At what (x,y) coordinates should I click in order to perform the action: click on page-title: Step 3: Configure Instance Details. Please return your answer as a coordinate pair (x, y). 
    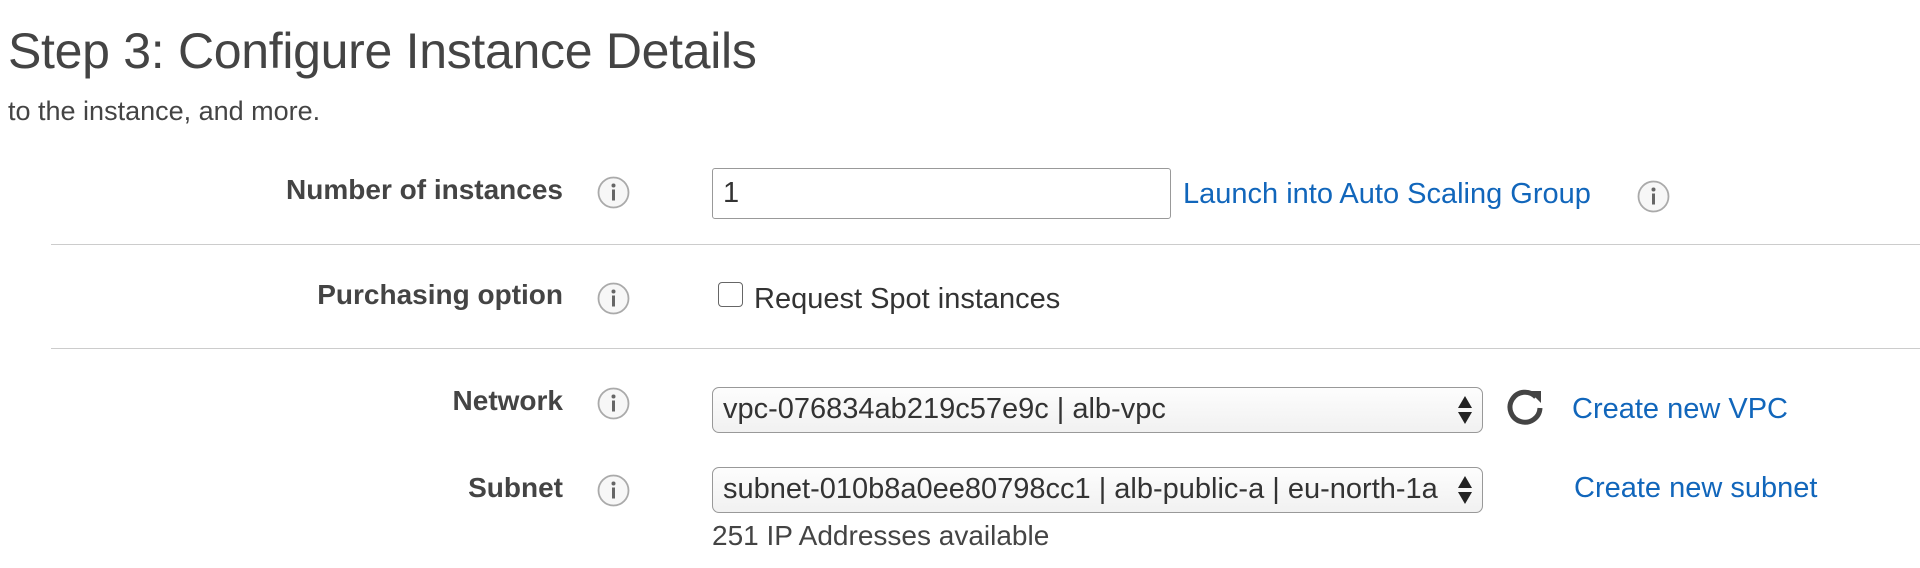
    Looking at the image, I should click on (382, 51).